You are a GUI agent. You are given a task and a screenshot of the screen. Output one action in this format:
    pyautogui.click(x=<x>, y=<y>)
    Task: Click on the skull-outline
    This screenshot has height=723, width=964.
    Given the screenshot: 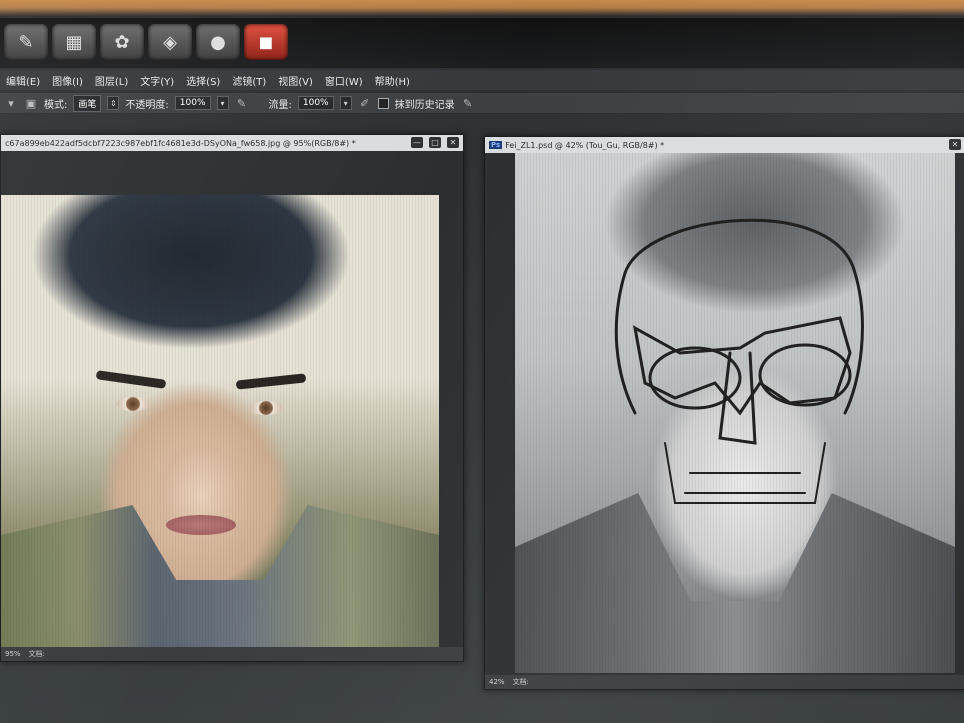 What is the action you would take?
    pyautogui.click(x=743, y=316)
    